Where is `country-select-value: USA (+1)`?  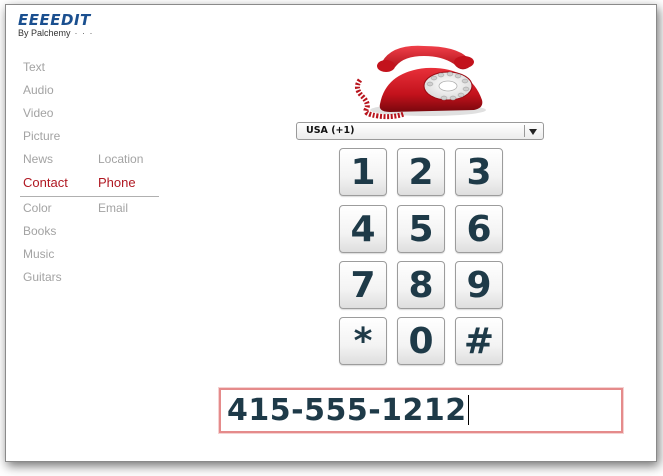 country-select-value: USA (+1) is located at coordinates (330, 130).